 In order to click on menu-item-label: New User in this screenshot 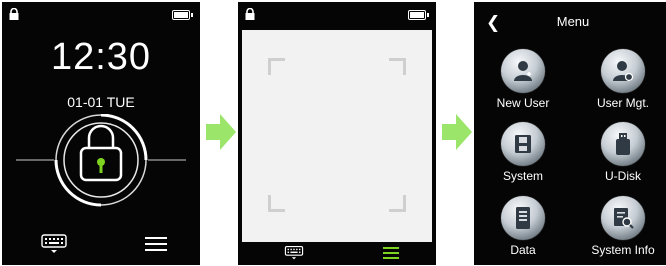, I will do `click(523, 103)`.